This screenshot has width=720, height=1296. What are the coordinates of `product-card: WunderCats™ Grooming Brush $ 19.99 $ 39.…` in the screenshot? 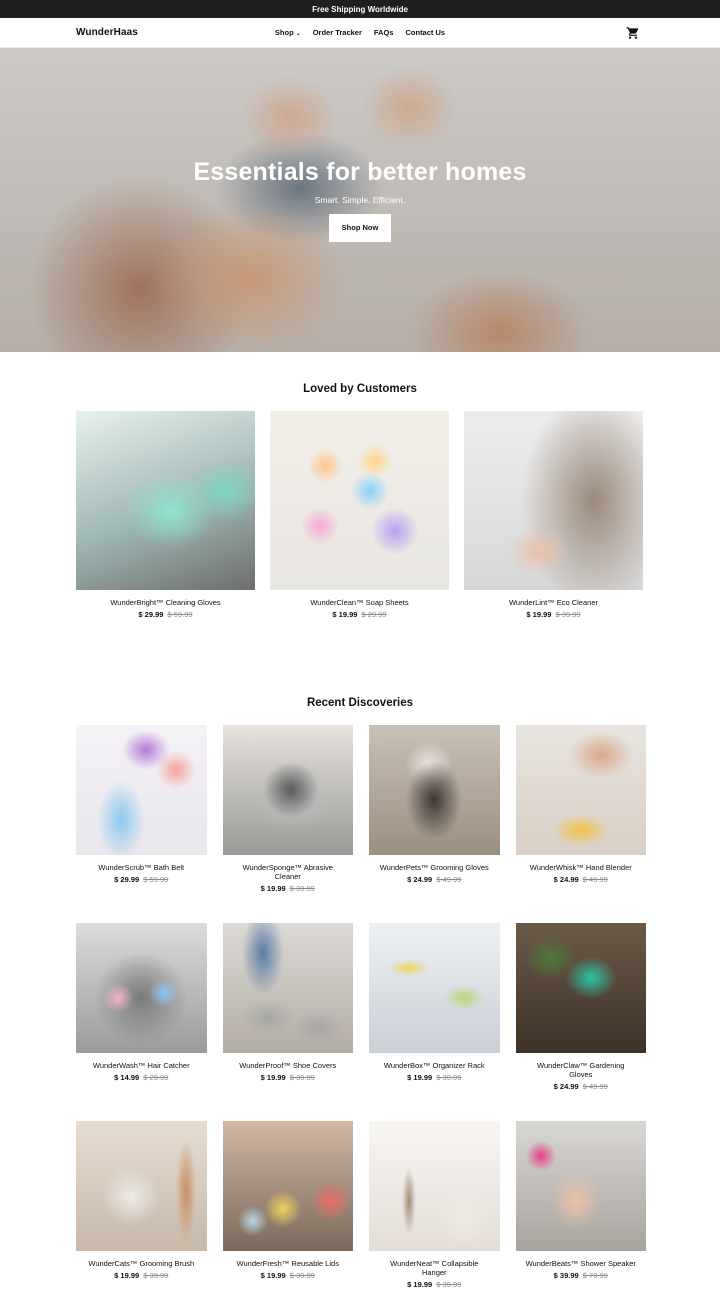 It's located at (141, 1205).